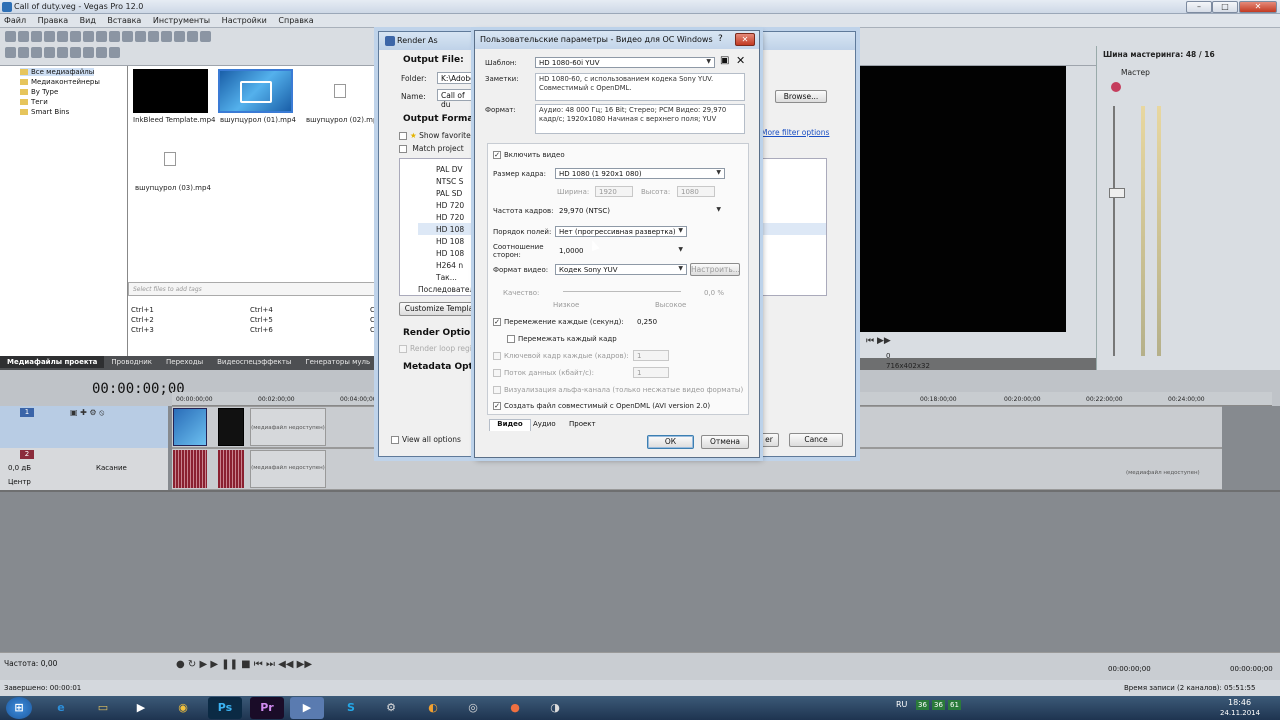  What do you see at coordinates (1258, 7) in the screenshot?
I see `close-window-button: ✕` at bounding box center [1258, 7].